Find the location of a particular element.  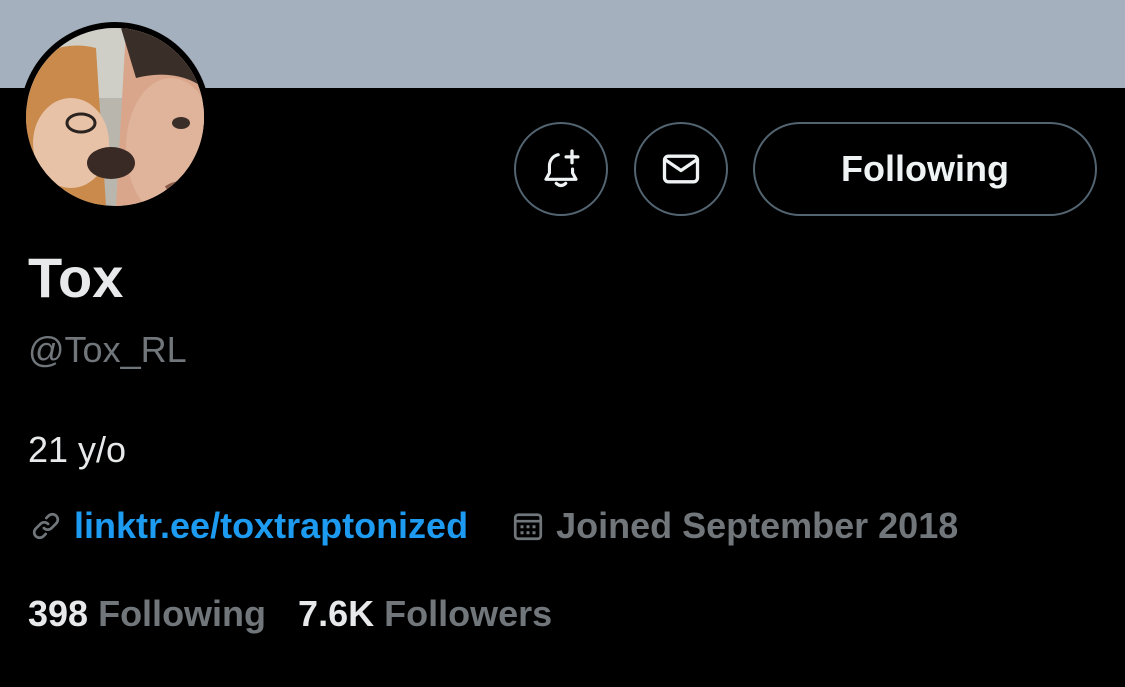

calendar-icon is located at coordinates (528, 526).